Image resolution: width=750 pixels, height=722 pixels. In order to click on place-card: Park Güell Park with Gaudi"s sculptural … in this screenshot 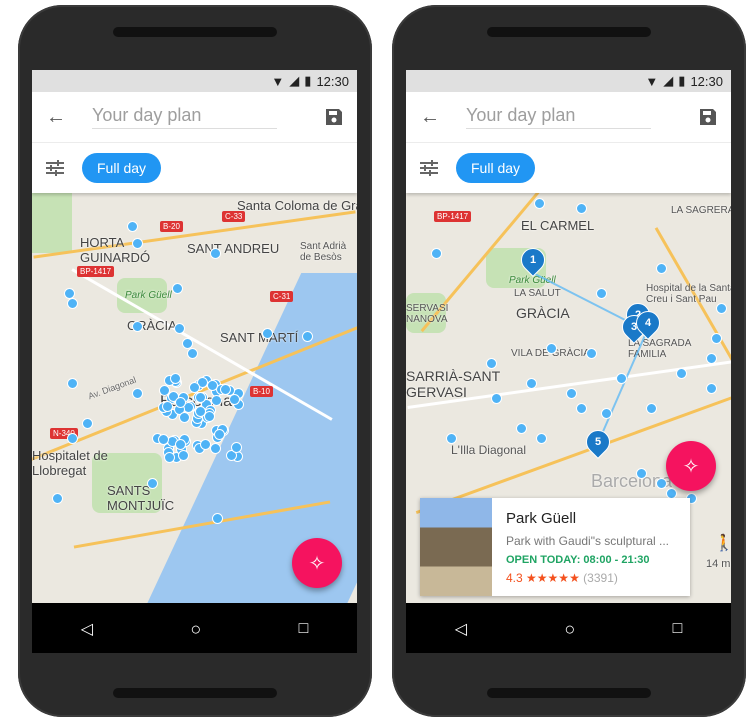, I will do `click(555, 547)`.